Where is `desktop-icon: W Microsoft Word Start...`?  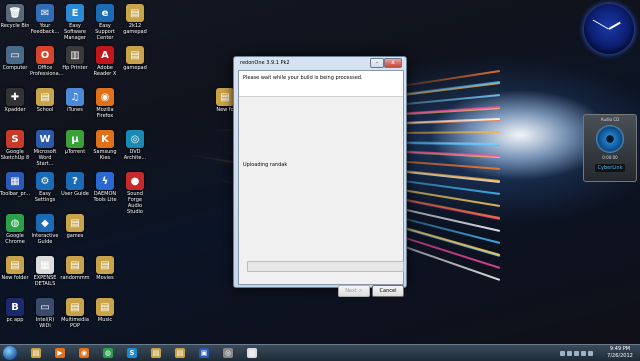 desktop-icon: W Microsoft Word Start... is located at coordinates (45, 148).